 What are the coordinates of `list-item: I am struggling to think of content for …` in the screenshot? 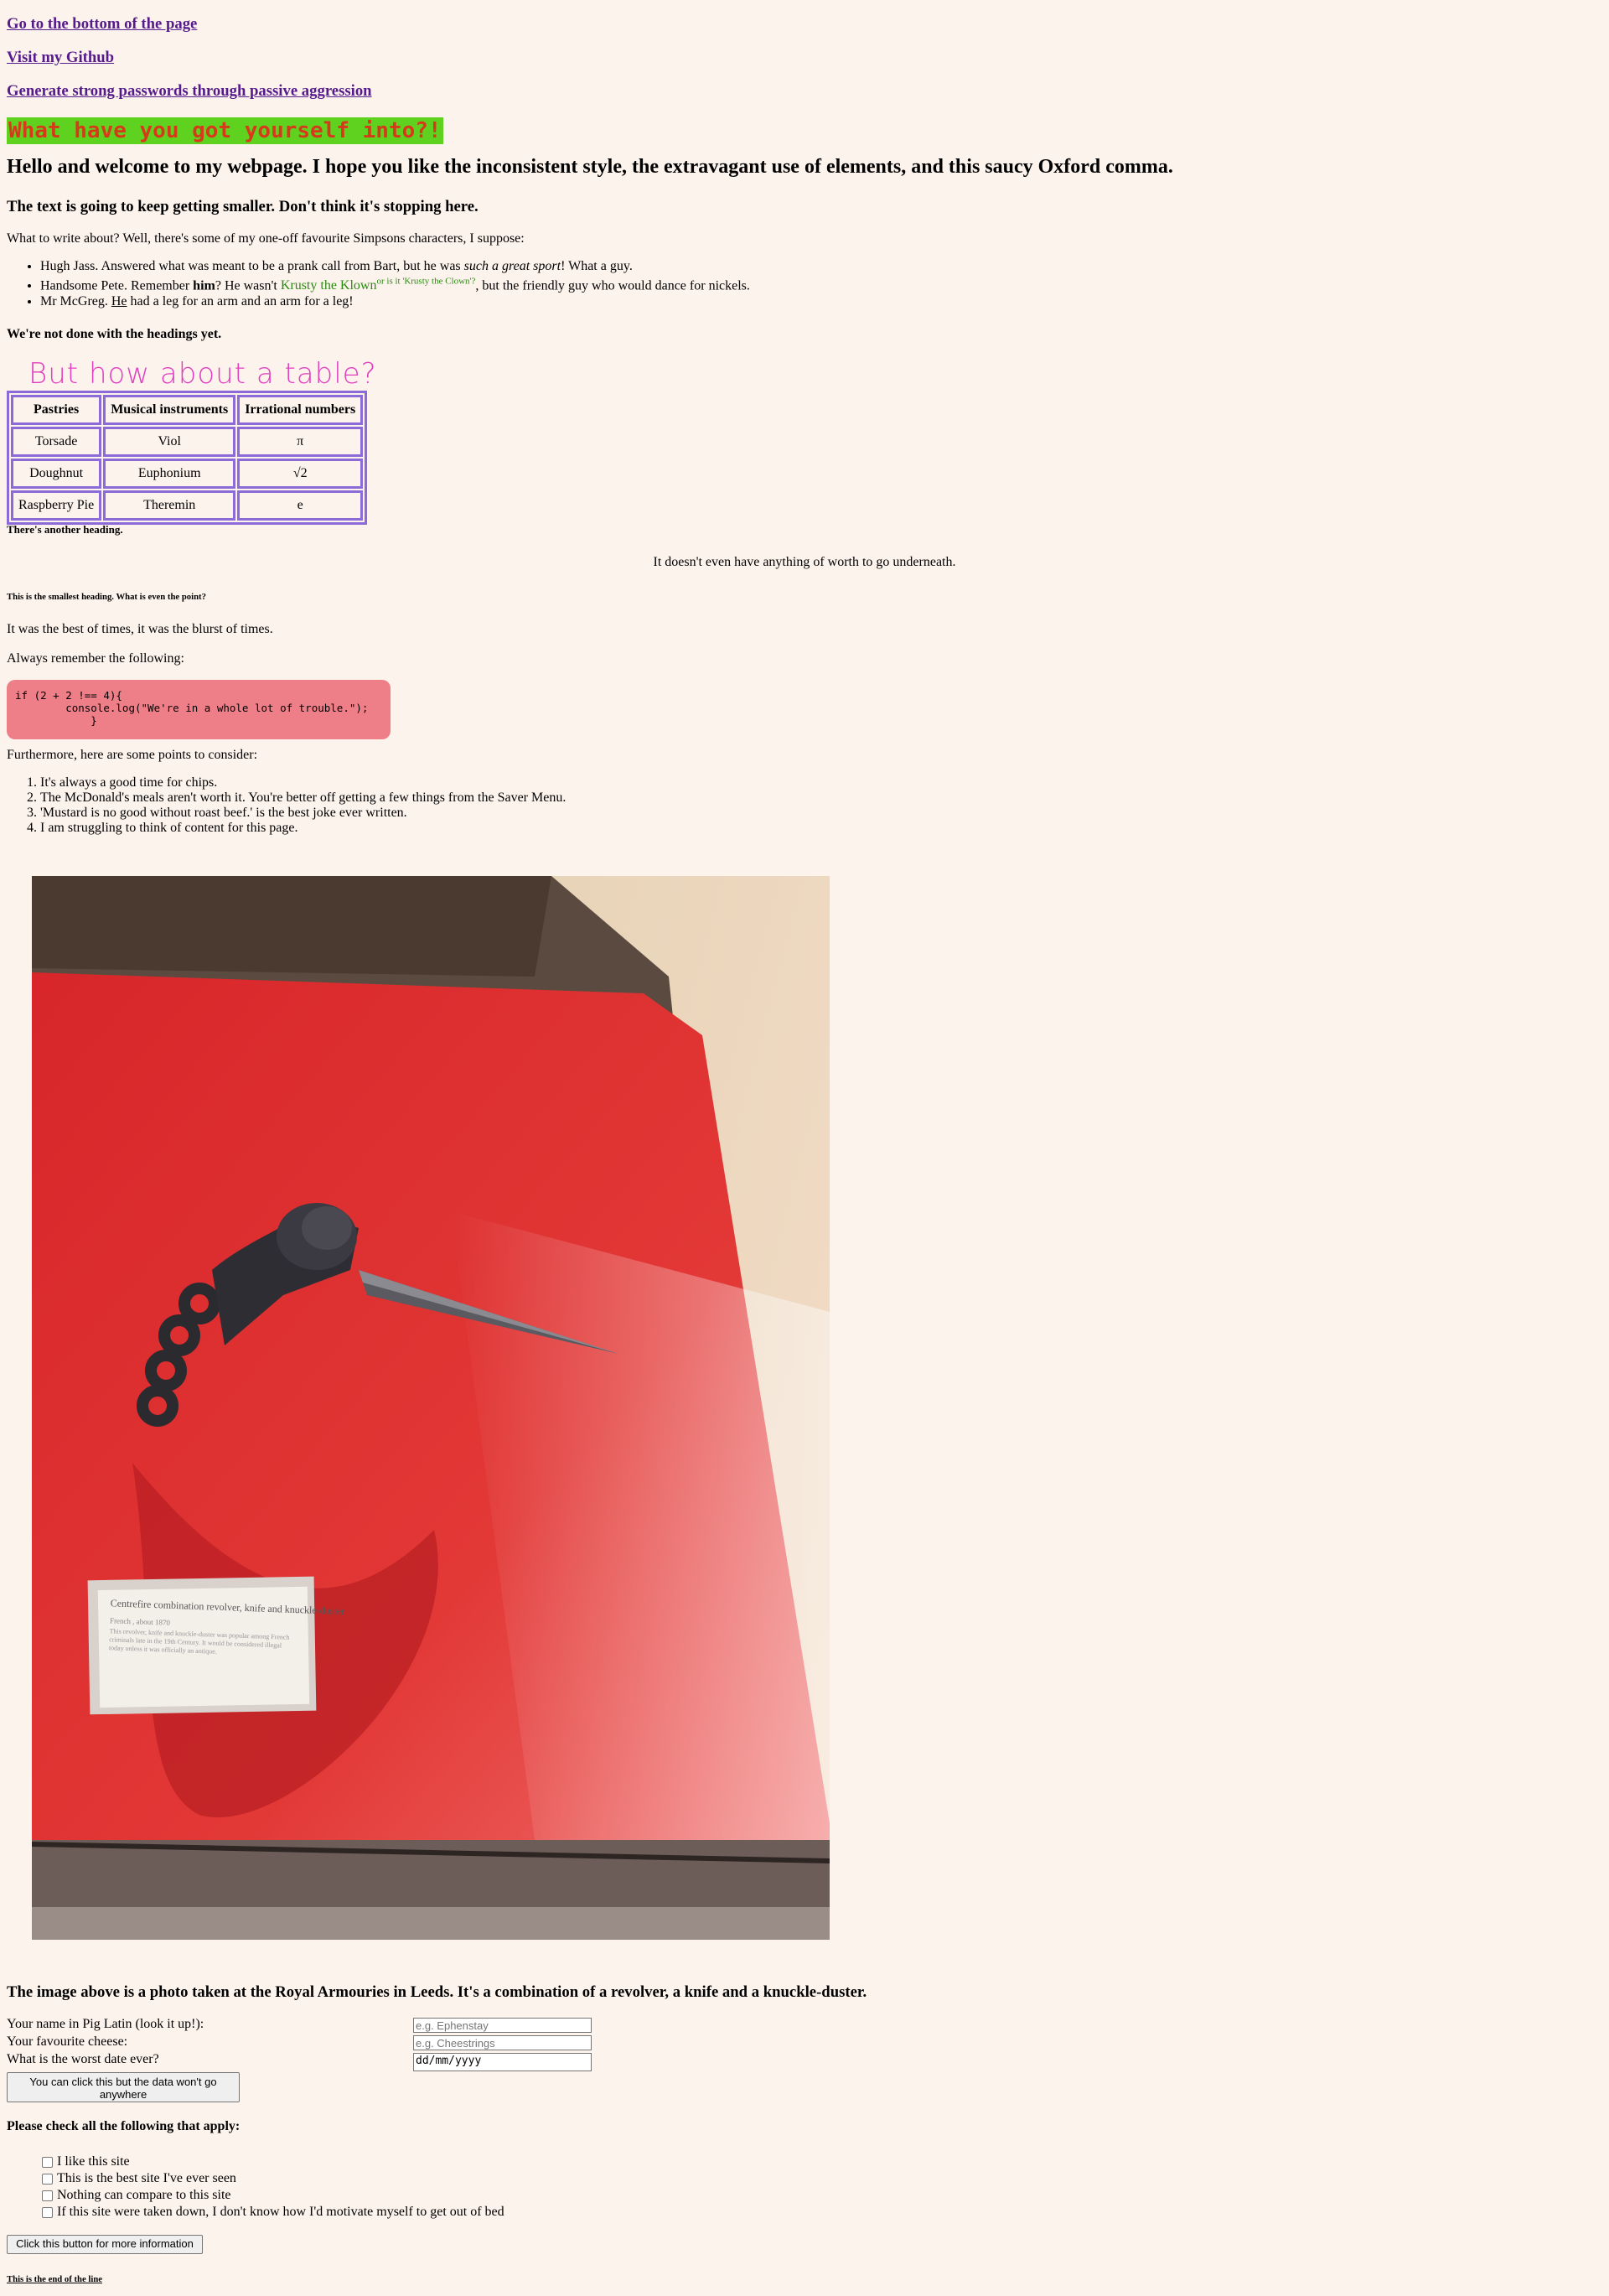 It's located at (303, 828).